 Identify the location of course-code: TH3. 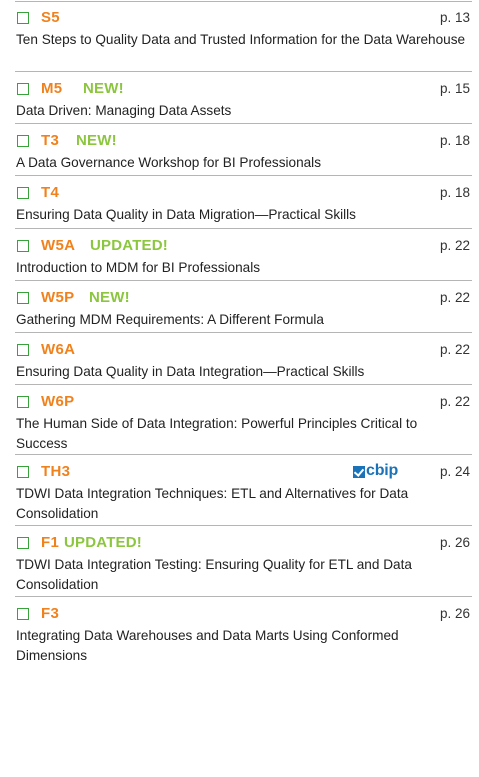
(56, 471).